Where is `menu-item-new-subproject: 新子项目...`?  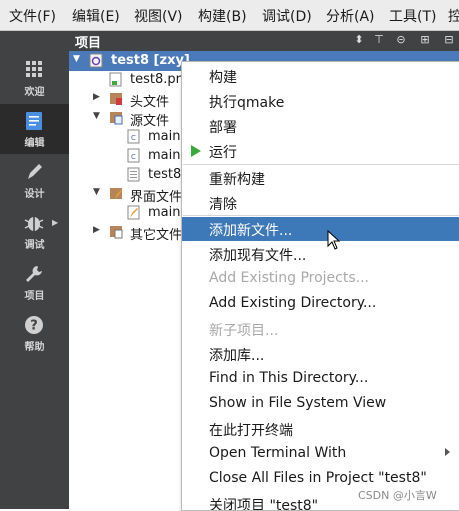
menu-item-new-subproject: 新子项目... is located at coordinates (320, 329).